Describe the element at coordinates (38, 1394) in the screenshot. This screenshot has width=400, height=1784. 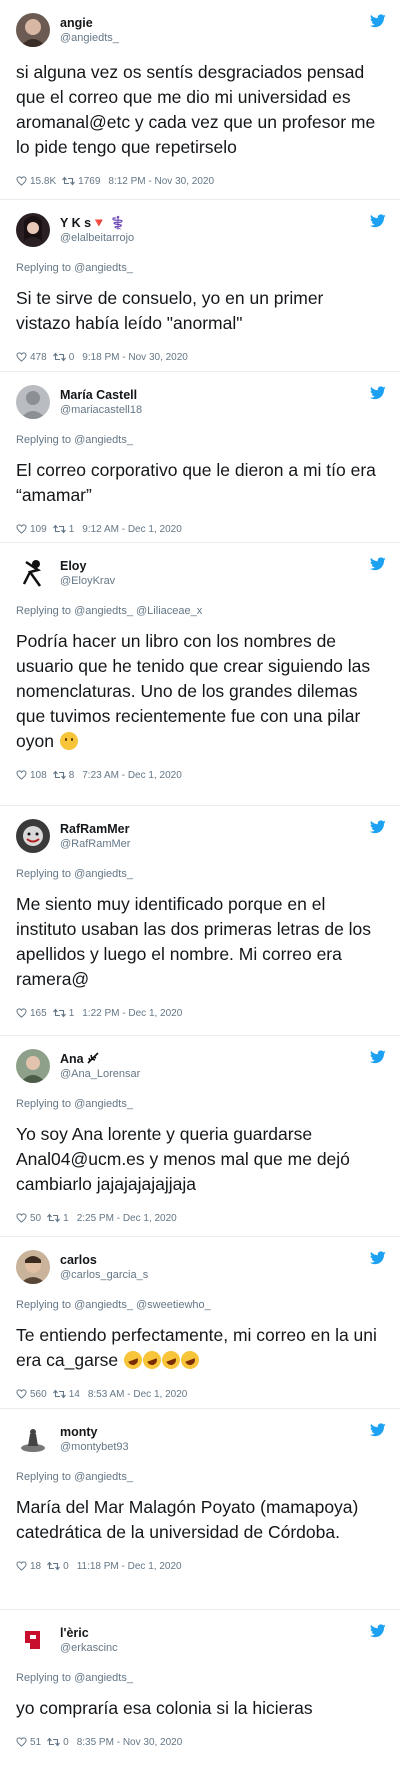
I see `like-count: 560` at that location.